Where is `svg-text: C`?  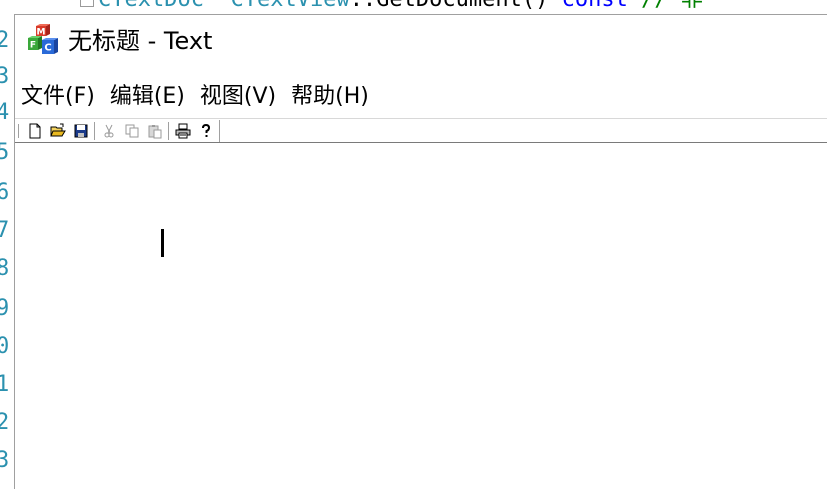
svg-text: C is located at coordinates (47, 48).